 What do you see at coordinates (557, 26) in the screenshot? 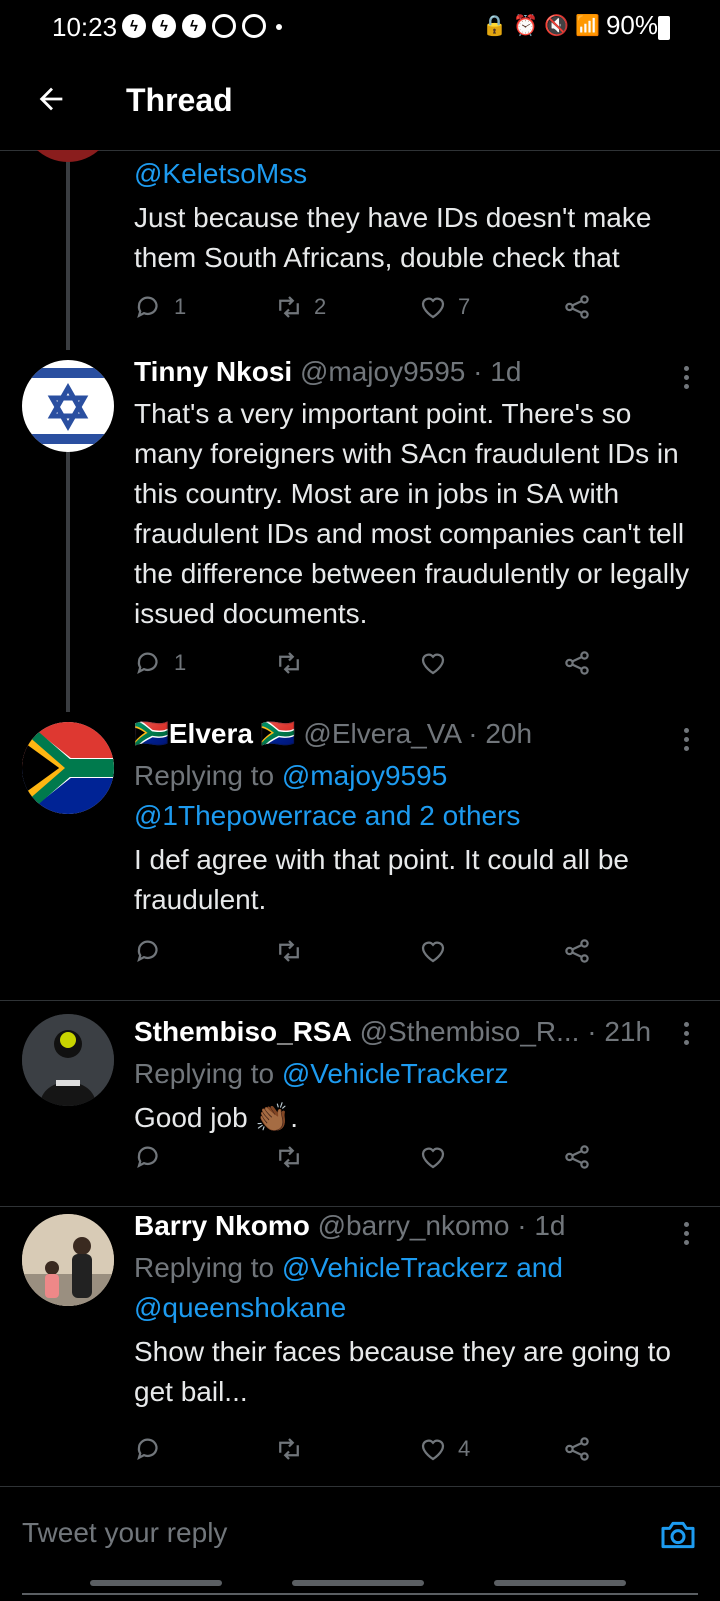
I see `mute-icon: 🔇` at bounding box center [557, 26].